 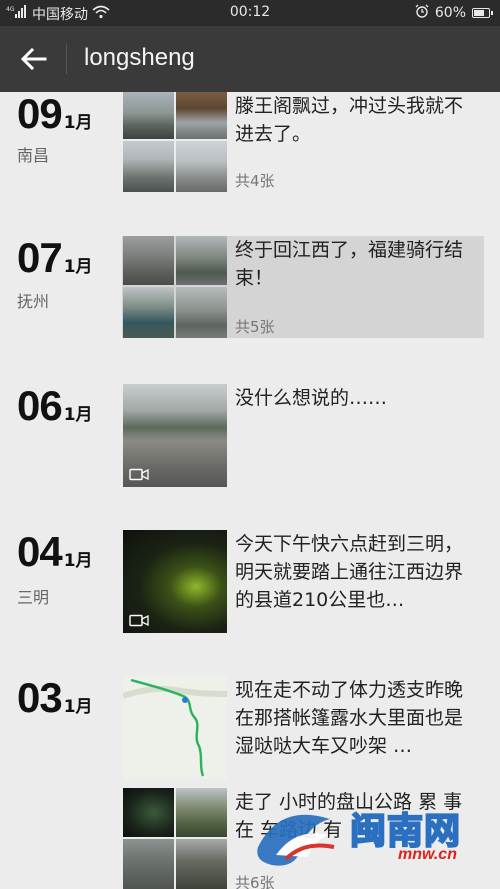 What do you see at coordinates (427, 854) in the screenshot?
I see `watermark-url: mnw.cn` at bounding box center [427, 854].